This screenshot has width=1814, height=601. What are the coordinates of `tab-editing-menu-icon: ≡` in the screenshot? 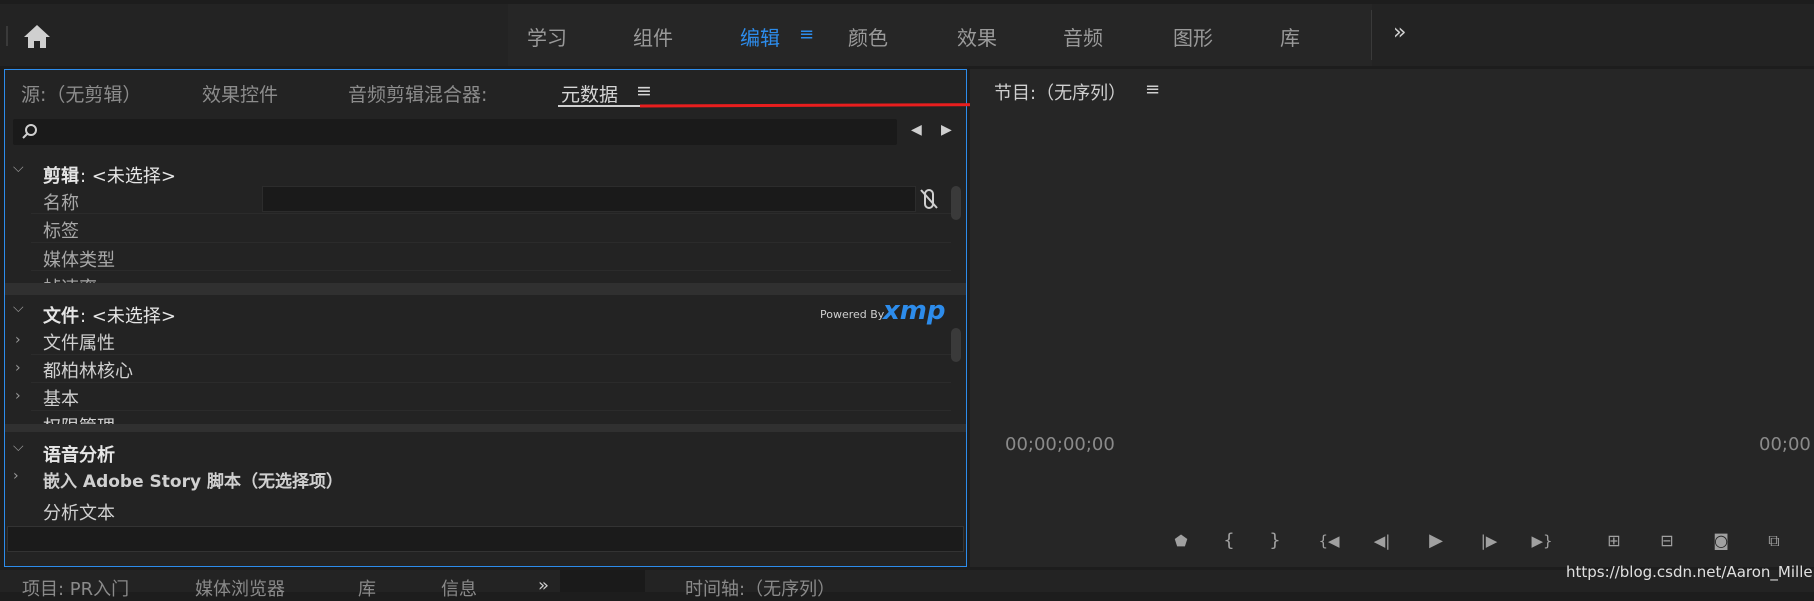 It's located at (806, 34).